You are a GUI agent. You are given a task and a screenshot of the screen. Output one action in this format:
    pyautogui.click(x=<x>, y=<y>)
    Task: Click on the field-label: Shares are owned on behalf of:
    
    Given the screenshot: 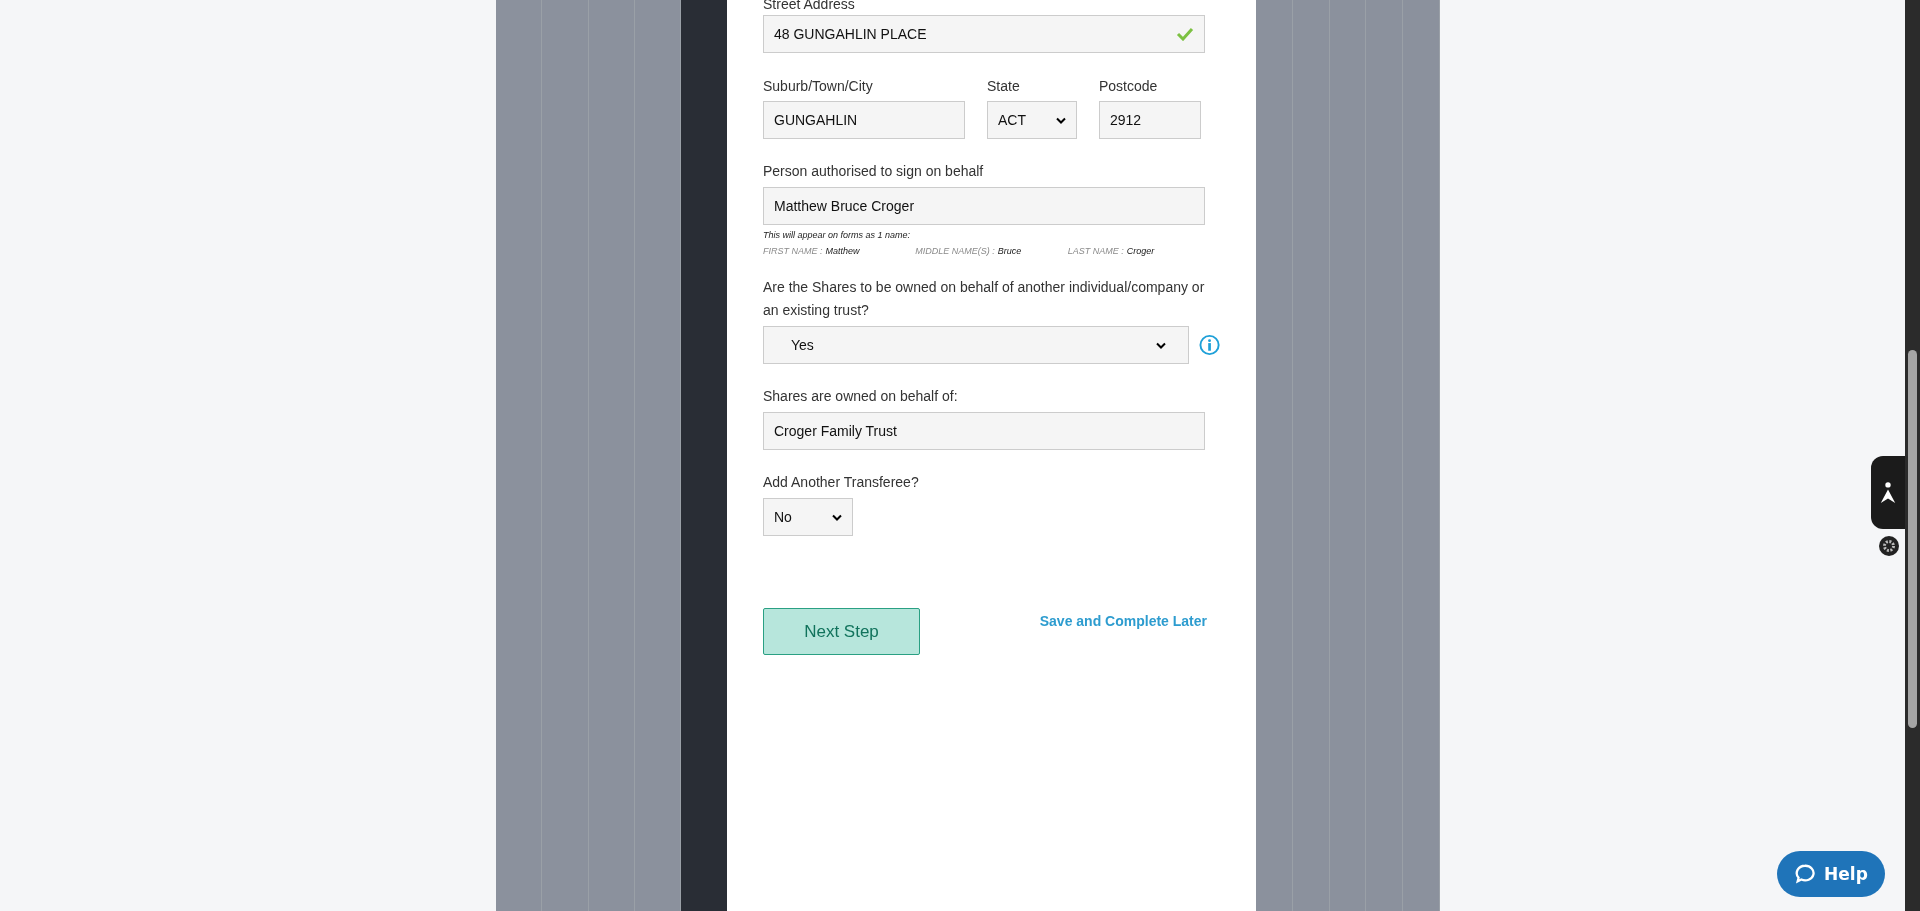 What is the action you would take?
    pyautogui.click(x=861, y=396)
    